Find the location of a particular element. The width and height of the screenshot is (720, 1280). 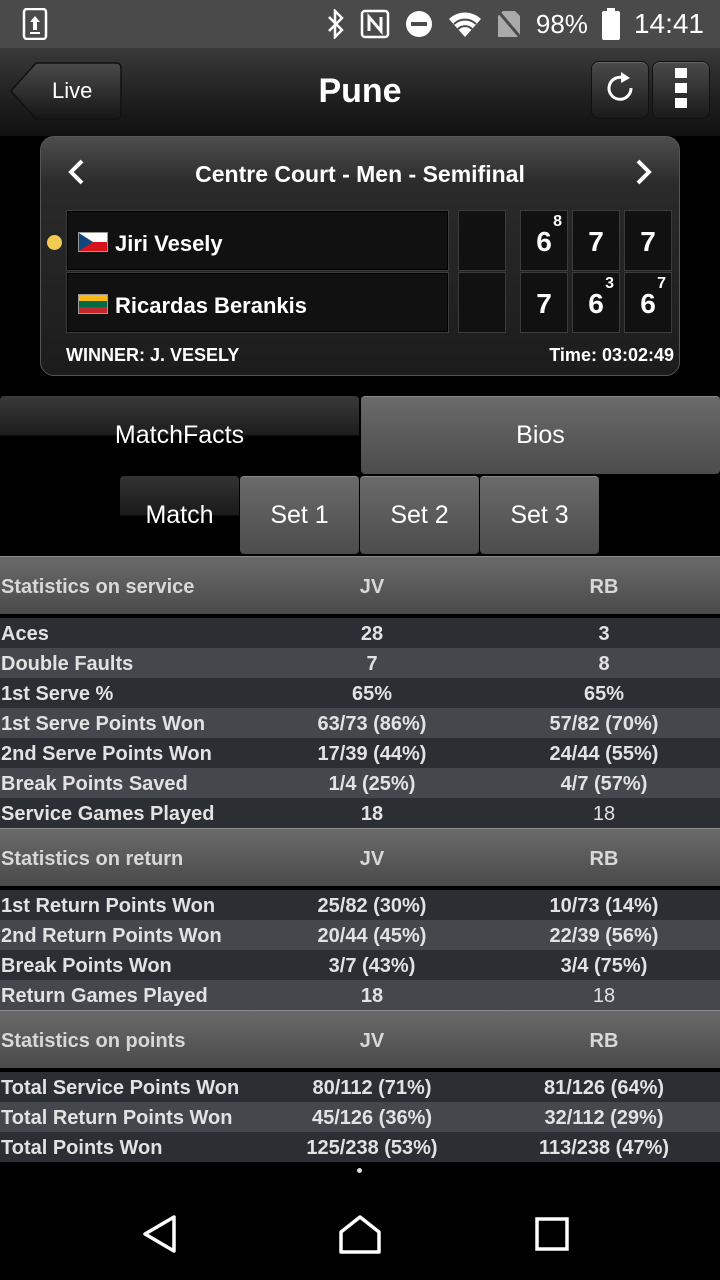

stat-row: Double Faults 7 8 is located at coordinates (360, 663).